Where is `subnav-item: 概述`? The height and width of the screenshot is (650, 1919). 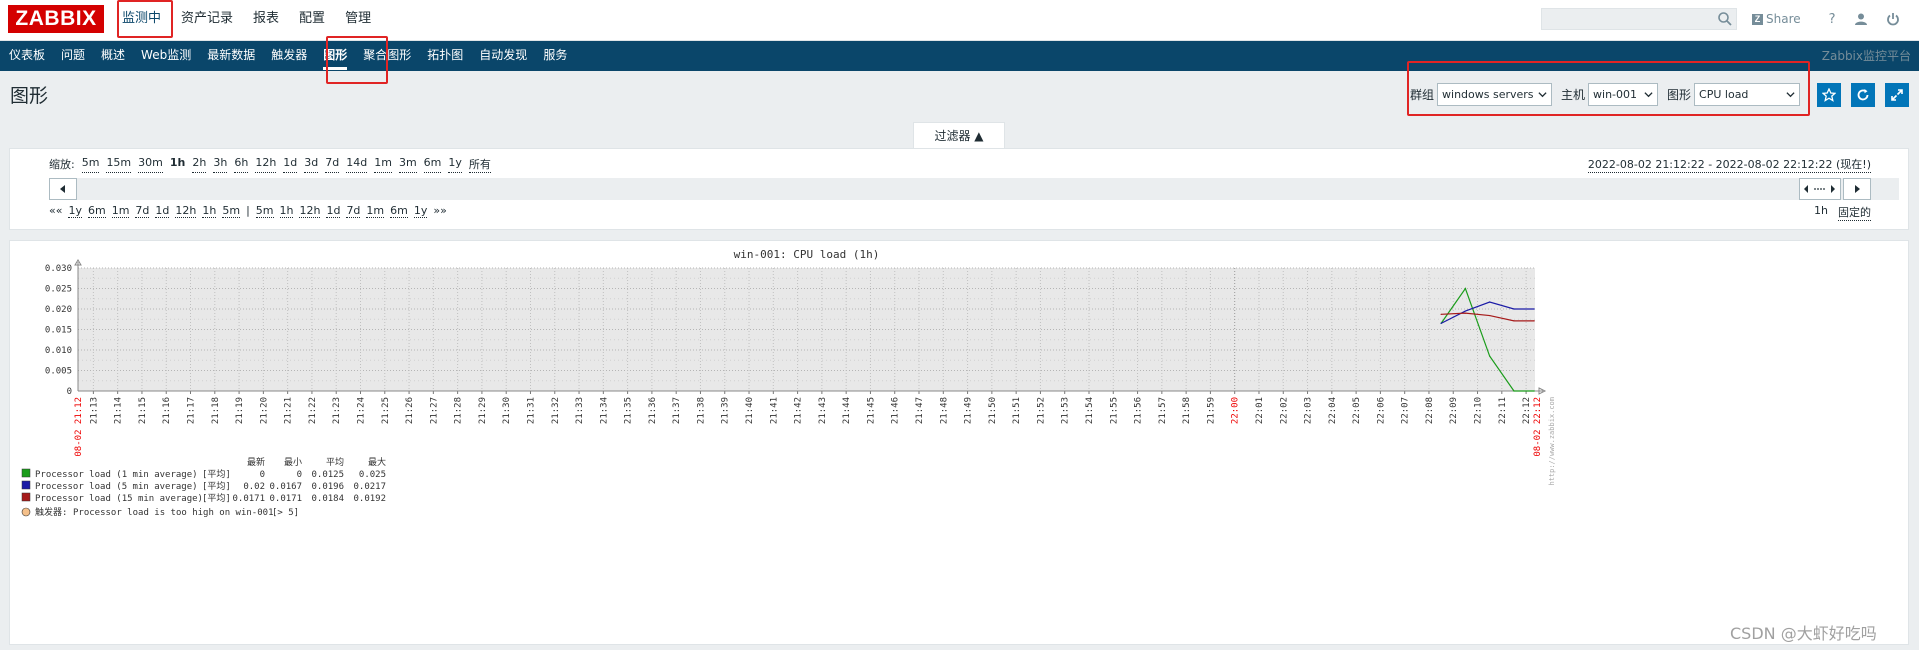
subnav-item: 概述 is located at coordinates (113, 56).